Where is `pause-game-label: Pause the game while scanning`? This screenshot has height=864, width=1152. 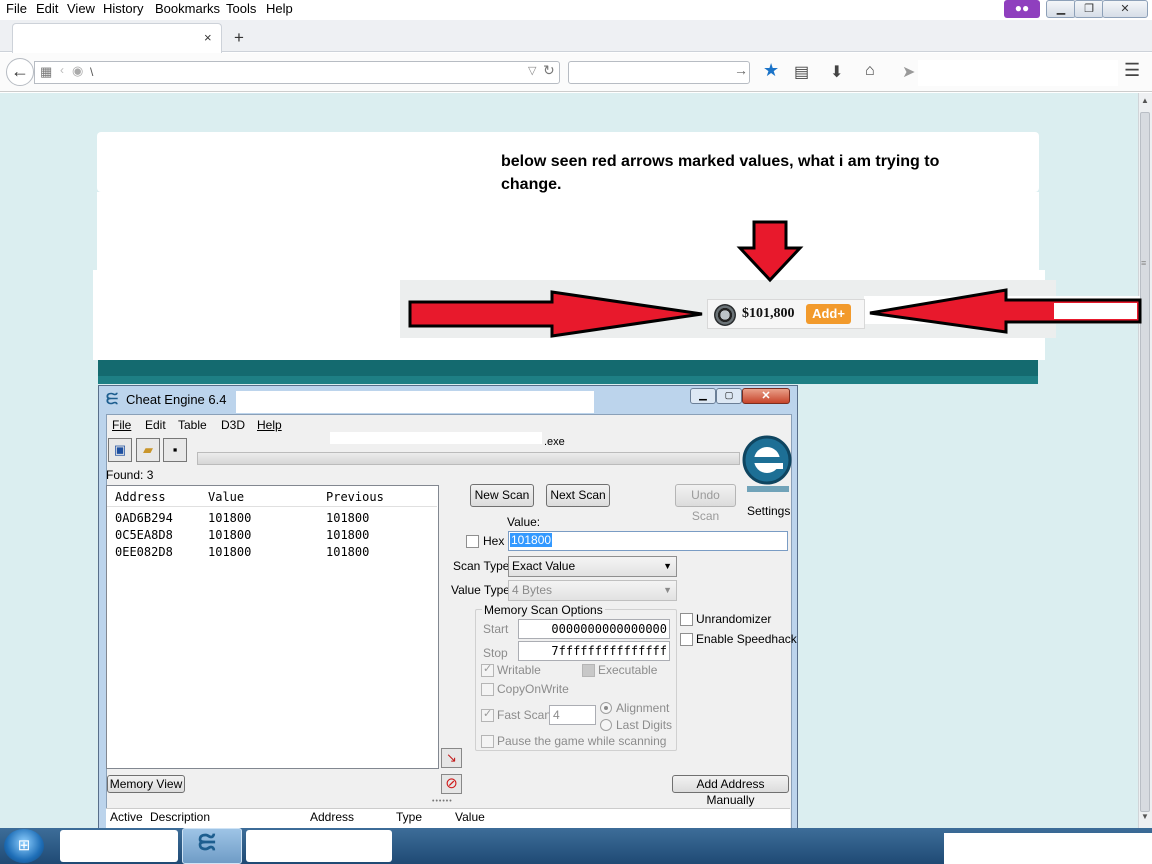
pause-game-label: Pause the game while scanning is located at coordinates (582, 741).